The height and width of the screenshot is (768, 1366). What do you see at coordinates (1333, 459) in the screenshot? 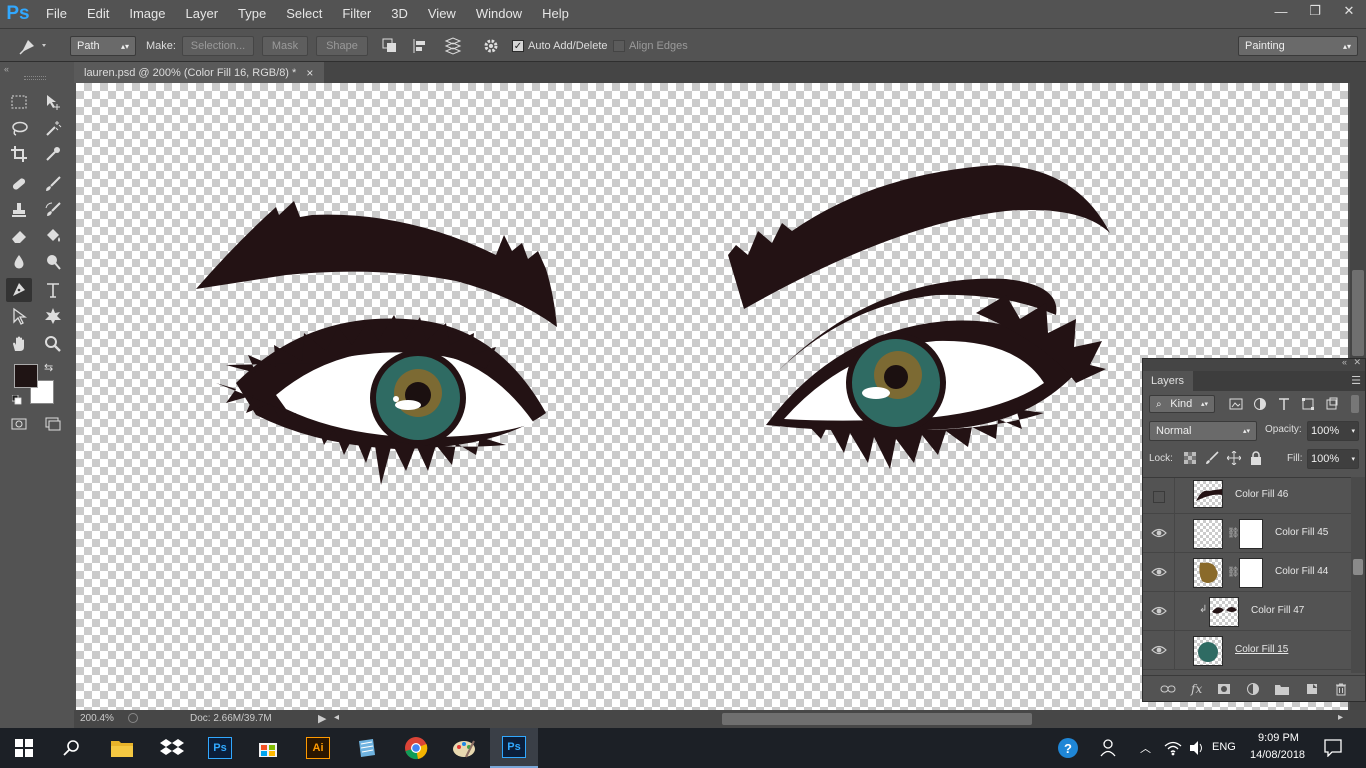
I see `fill-field: 100% ▾` at bounding box center [1333, 459].